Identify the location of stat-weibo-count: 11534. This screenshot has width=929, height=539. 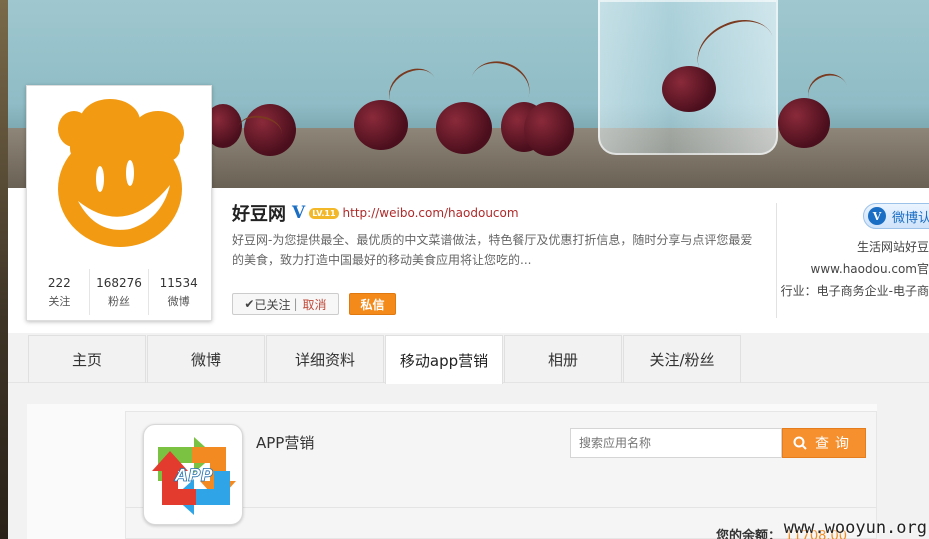
(178, 283).